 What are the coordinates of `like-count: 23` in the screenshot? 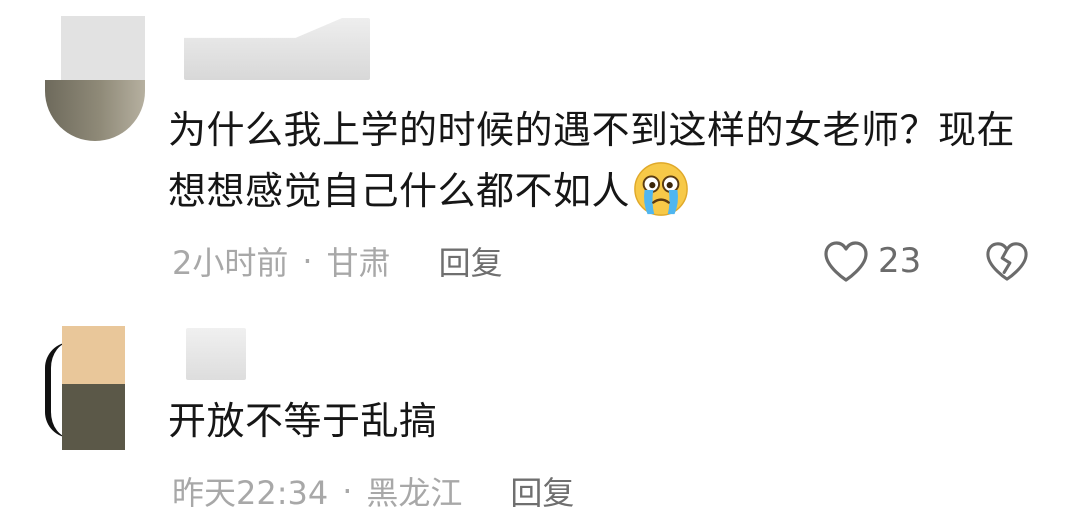 It's located at (900, 261).